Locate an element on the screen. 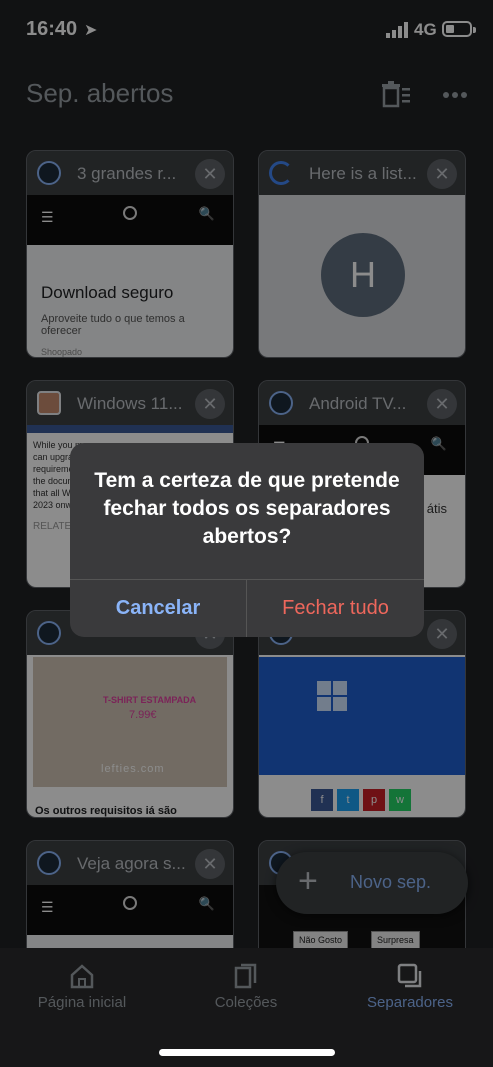 The width and height of the screenshot is (493, 1067). close-all-button: Fechar tudo is located at coordinates (335, 608).